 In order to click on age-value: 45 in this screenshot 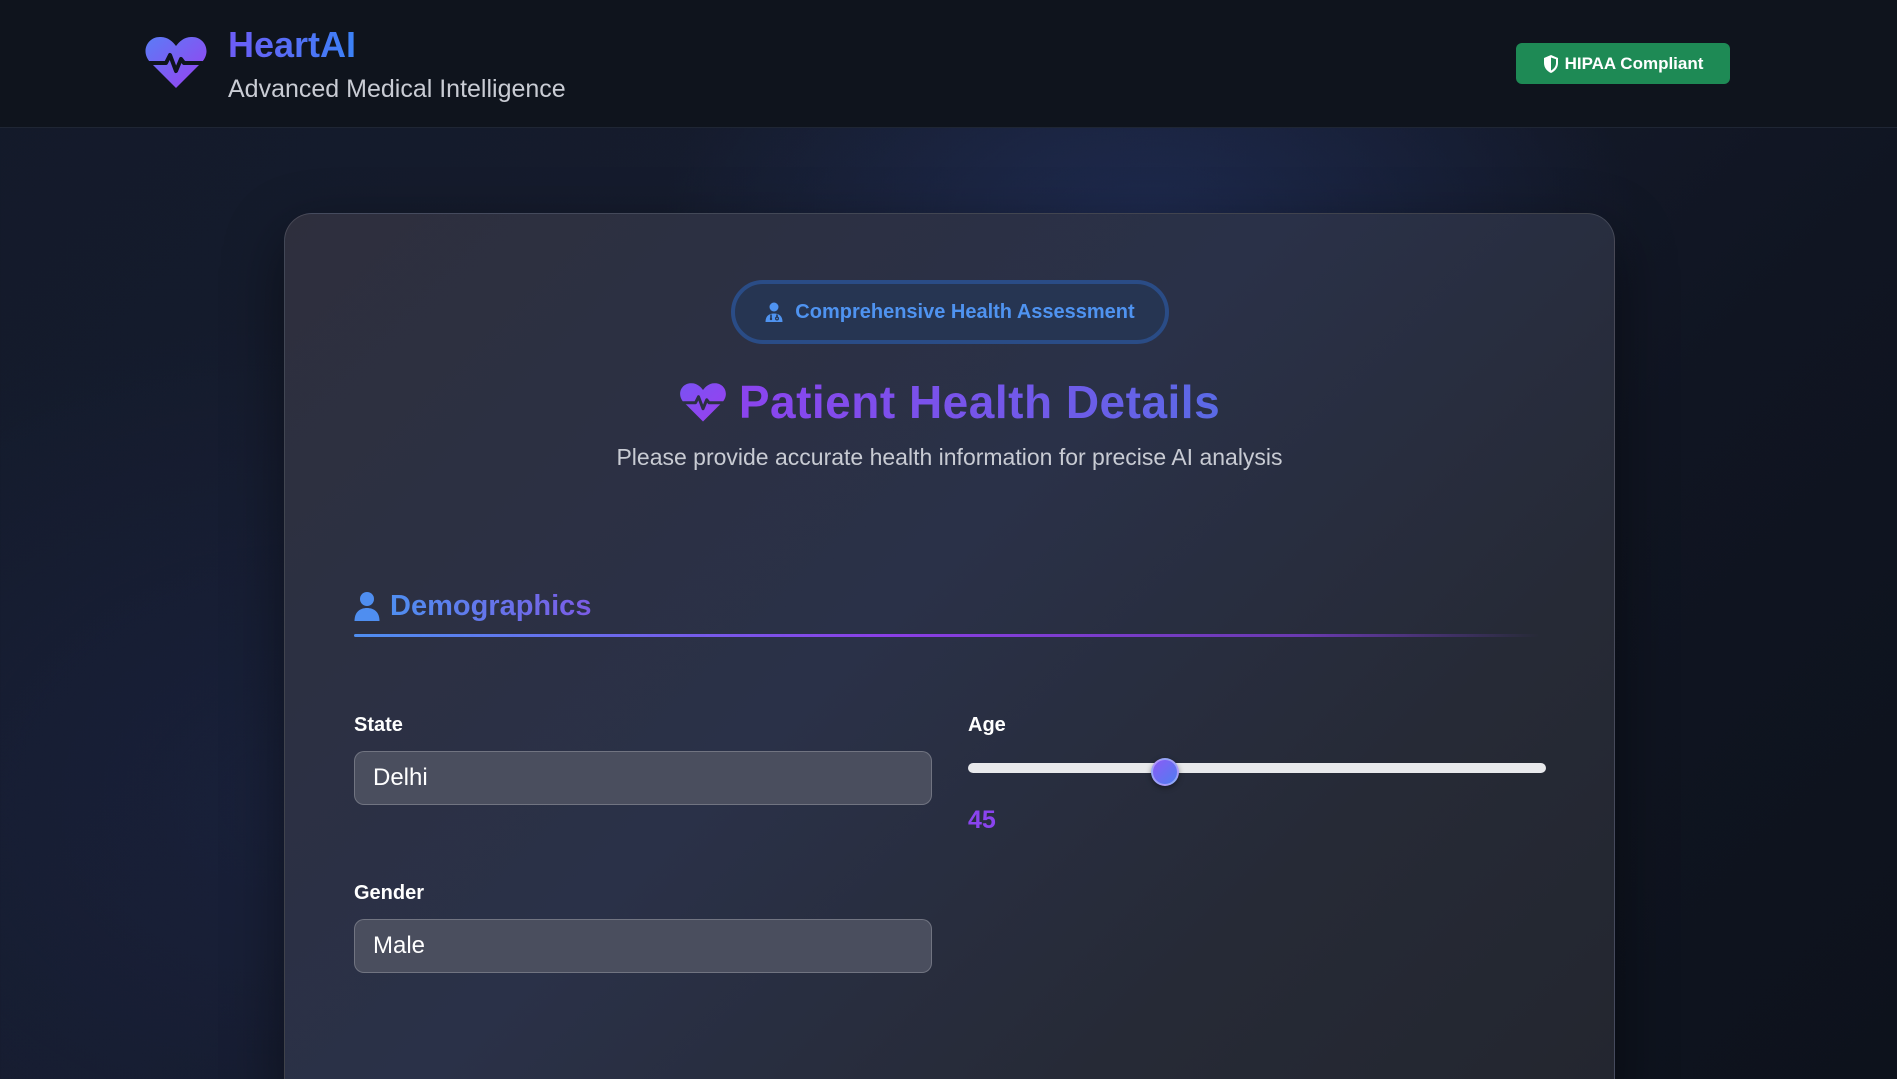, I will do `click(982, 820)`.